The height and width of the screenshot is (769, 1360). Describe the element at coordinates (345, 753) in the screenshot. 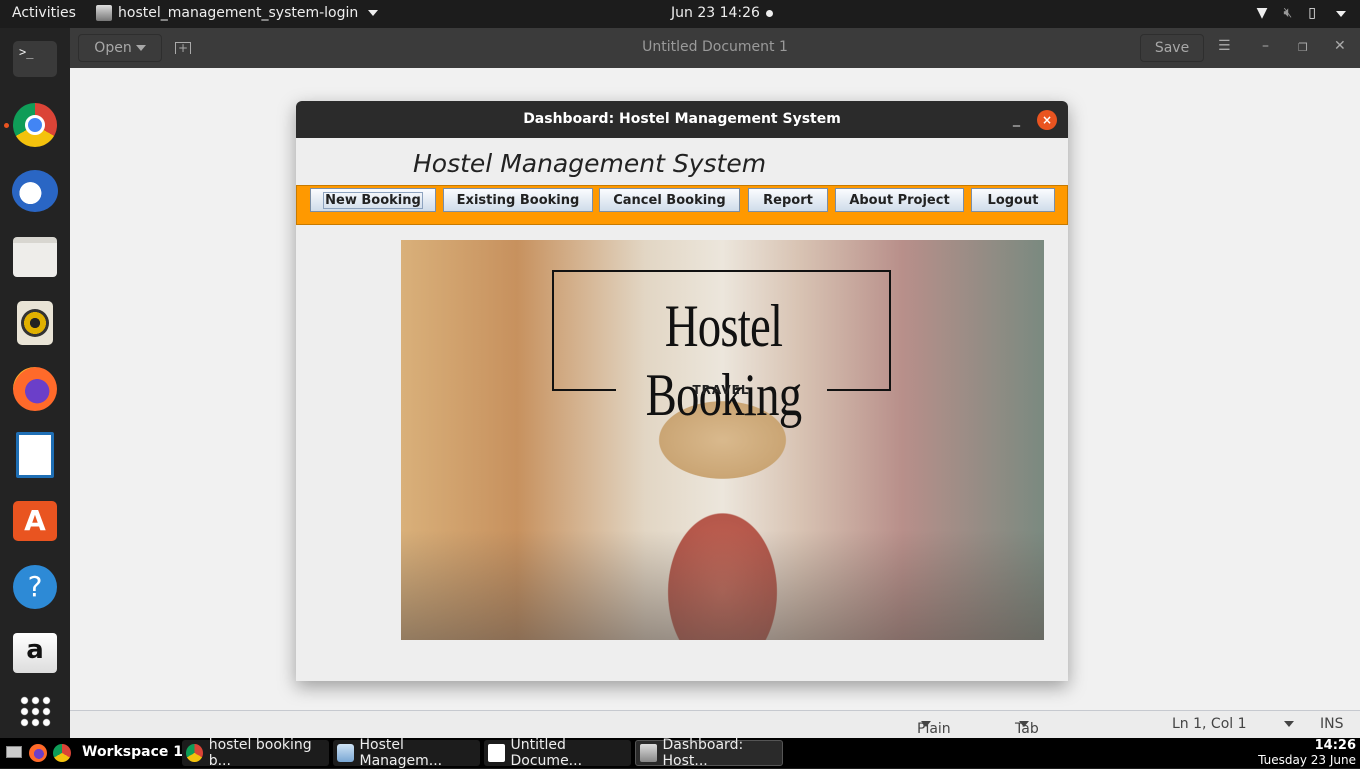

I see `netbeans-icon` at that location.